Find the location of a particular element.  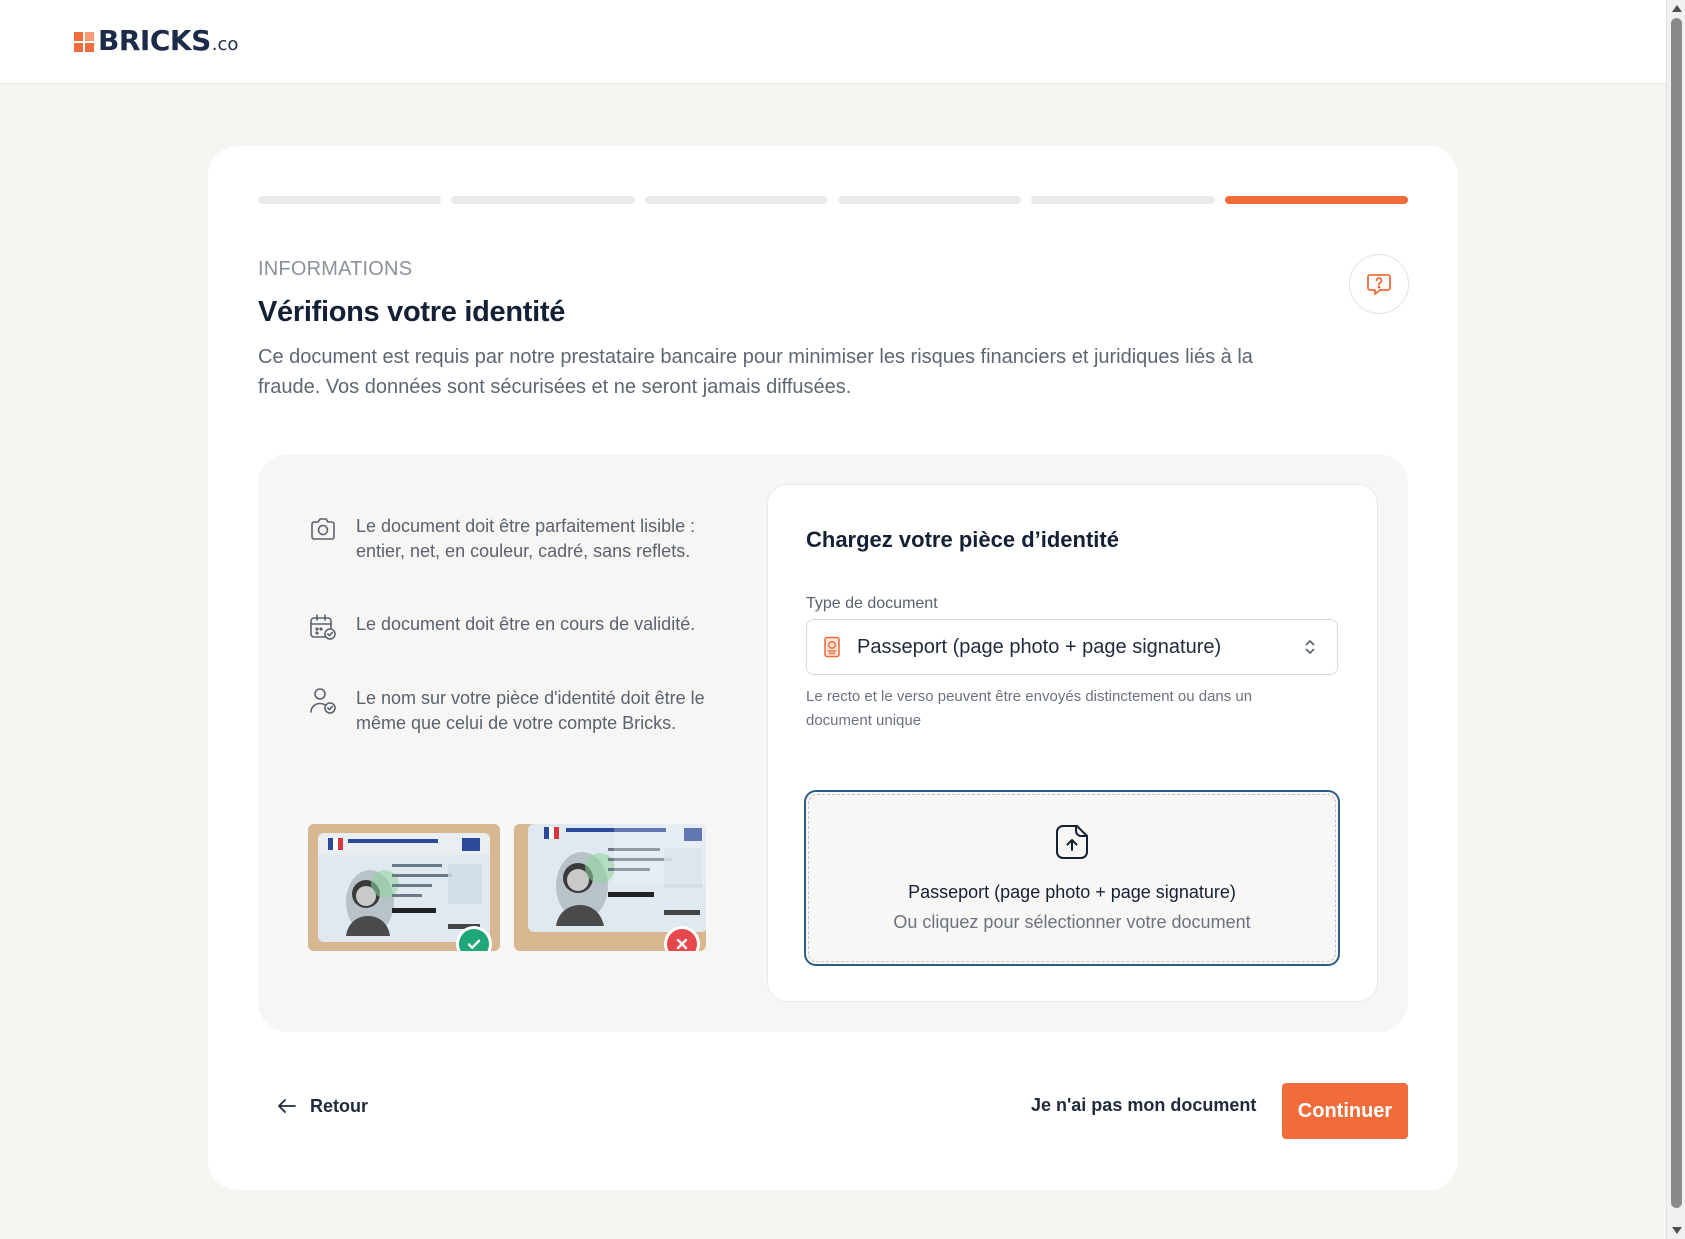

section-eyebrow: INFORMATIONS is located at coordinates (335, 269).